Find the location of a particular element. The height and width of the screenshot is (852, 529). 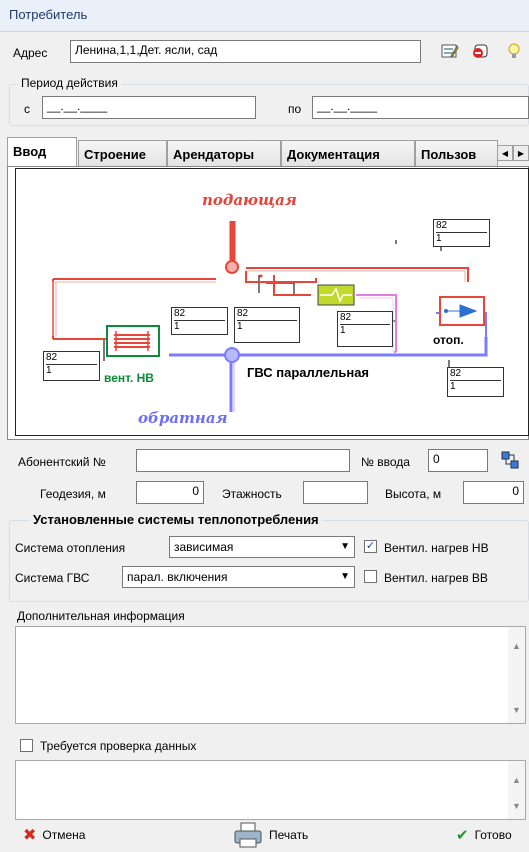

edit-icon is located at coordinates (450, 51).